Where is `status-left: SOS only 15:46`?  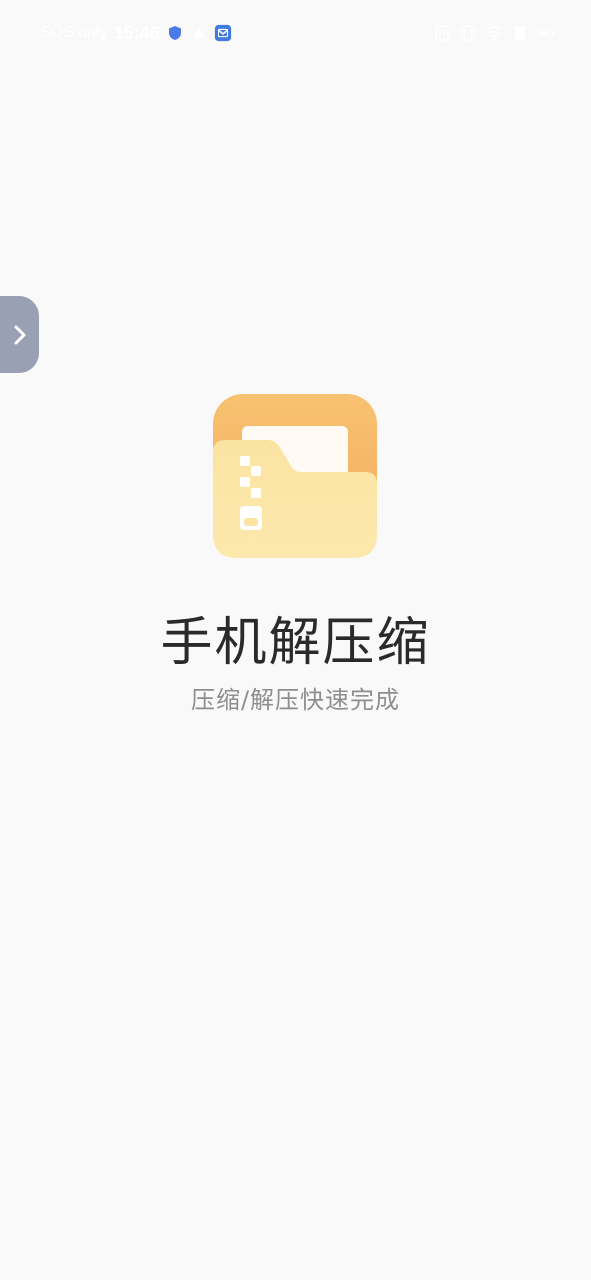 status-left: SOS only 15:46 is located at coordinates (136, 33).